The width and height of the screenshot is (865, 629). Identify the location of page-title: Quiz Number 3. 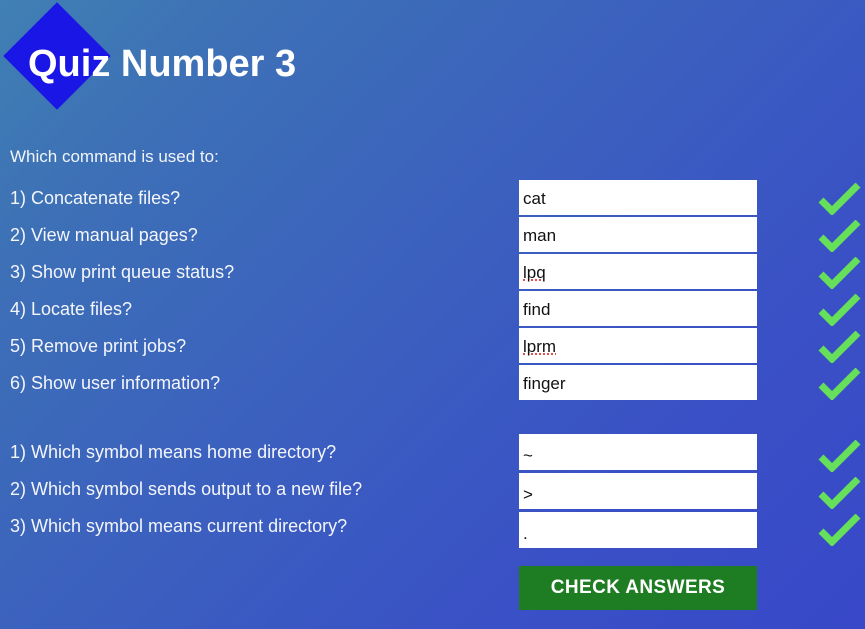
(162, 64).